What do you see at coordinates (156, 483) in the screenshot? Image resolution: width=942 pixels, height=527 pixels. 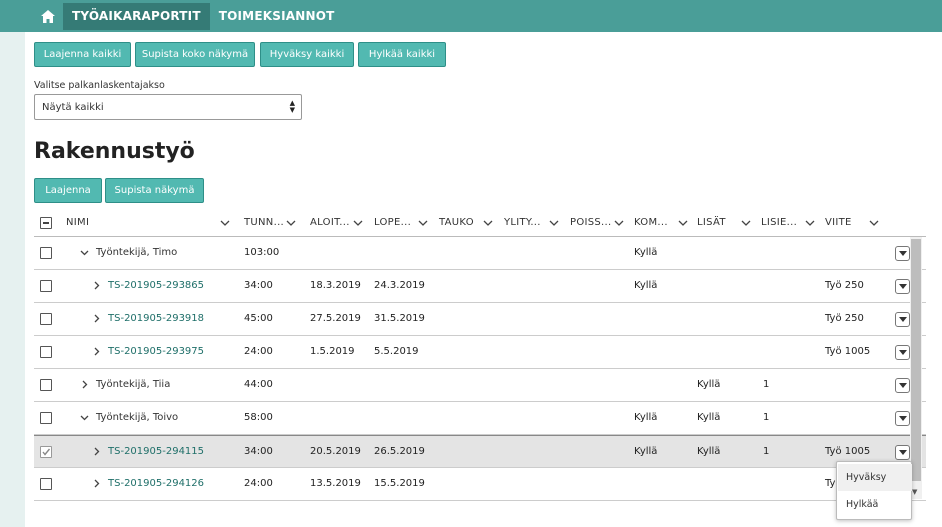 I see `timesheet-link: TS-201905-294126` at bounding box center [156, 483].